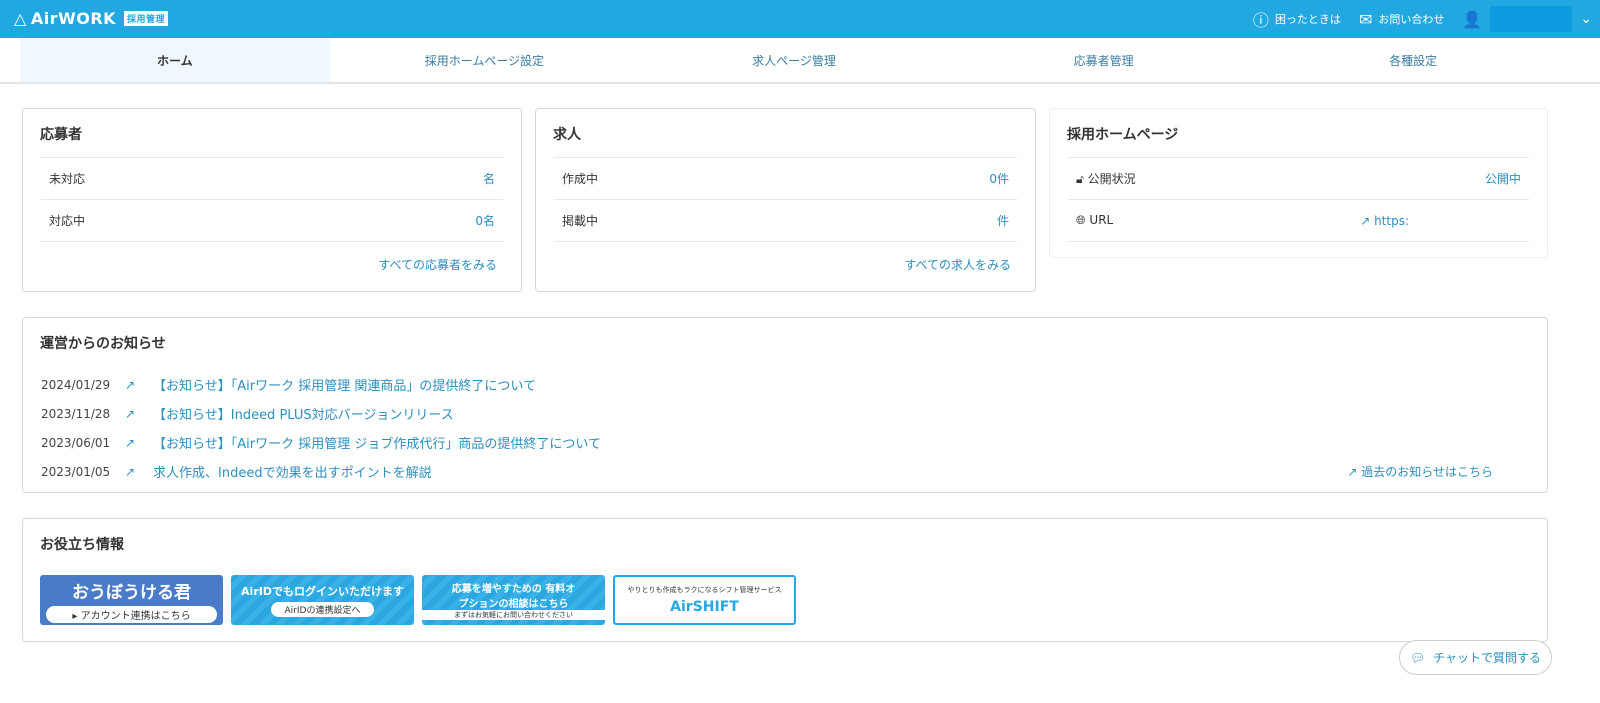 This screenshot has height=703, width=1600. I want to click on news-link: 求人作成、Indeedで効果を出すポイントを解説, so click(292, 471).